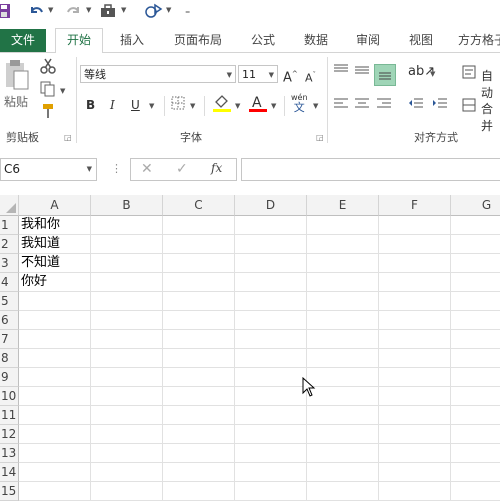  Describe the element at coordinates (9, 358) in the screenshot. I see `row-header-8: 8` at that location.